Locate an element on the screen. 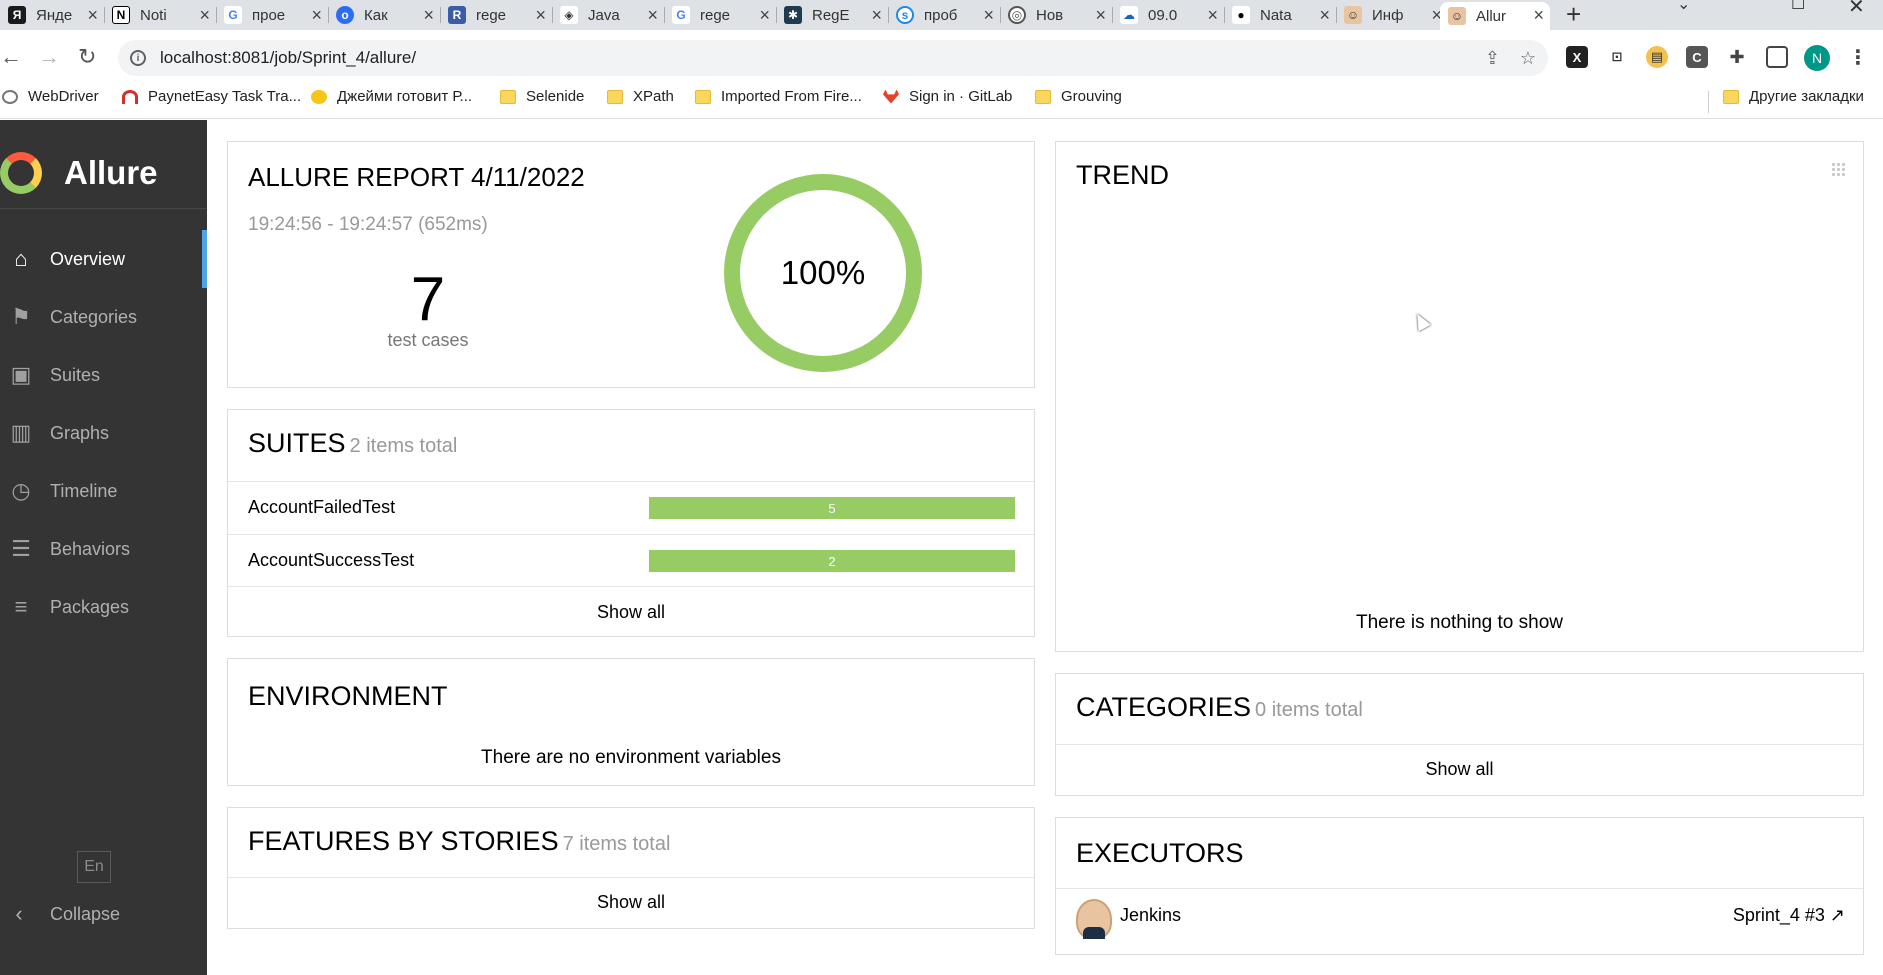 The width and height of the screenshot is (1883, 975). extensions-puzzle-icon: ✚ is located at coordinates (1737, 57).